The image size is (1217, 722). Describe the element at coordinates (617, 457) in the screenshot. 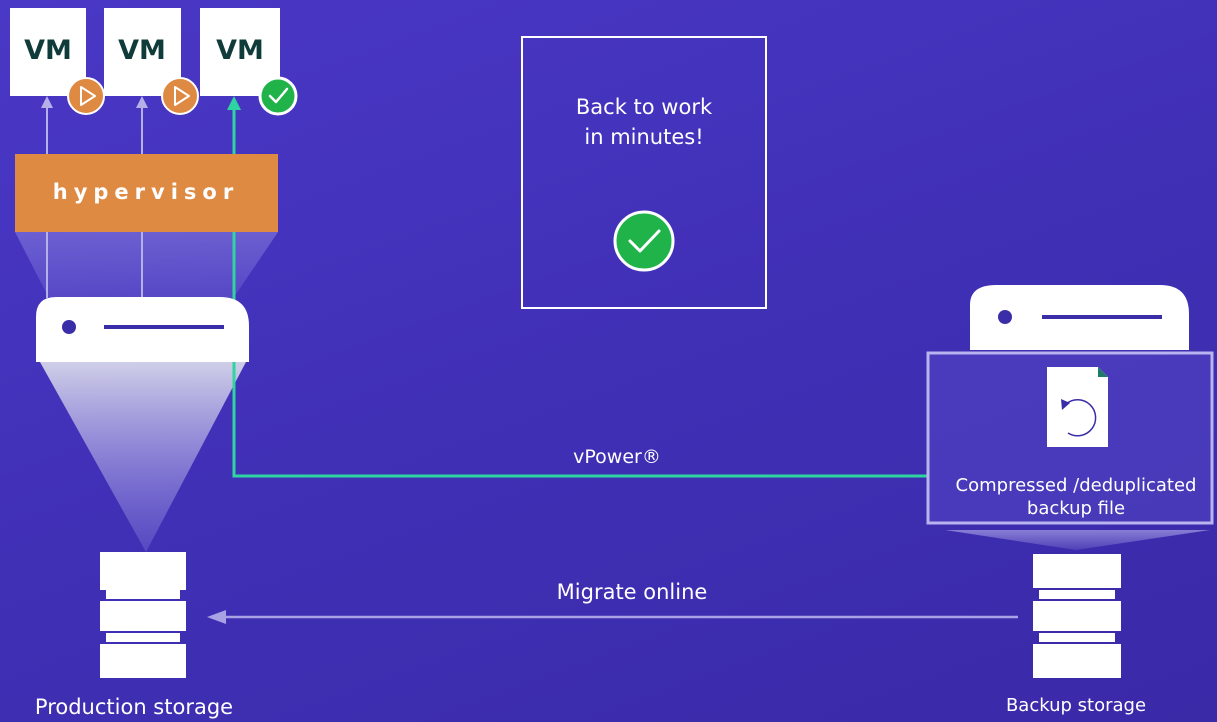

I see `vpower-label: vPower®` at that location.